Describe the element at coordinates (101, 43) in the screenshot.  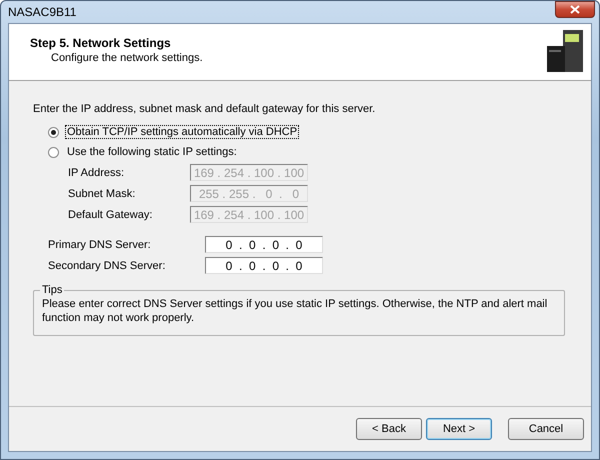
I see `step-title: Step 5. Network Settings` at that location.